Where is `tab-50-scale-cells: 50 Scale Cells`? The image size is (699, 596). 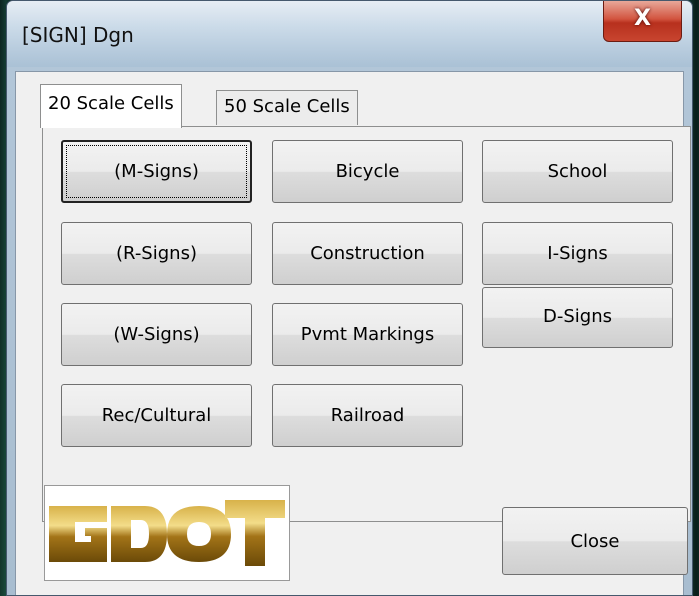 tab-50-scale-cells: 50 Scale Cells is located at coordinates (287, 107).